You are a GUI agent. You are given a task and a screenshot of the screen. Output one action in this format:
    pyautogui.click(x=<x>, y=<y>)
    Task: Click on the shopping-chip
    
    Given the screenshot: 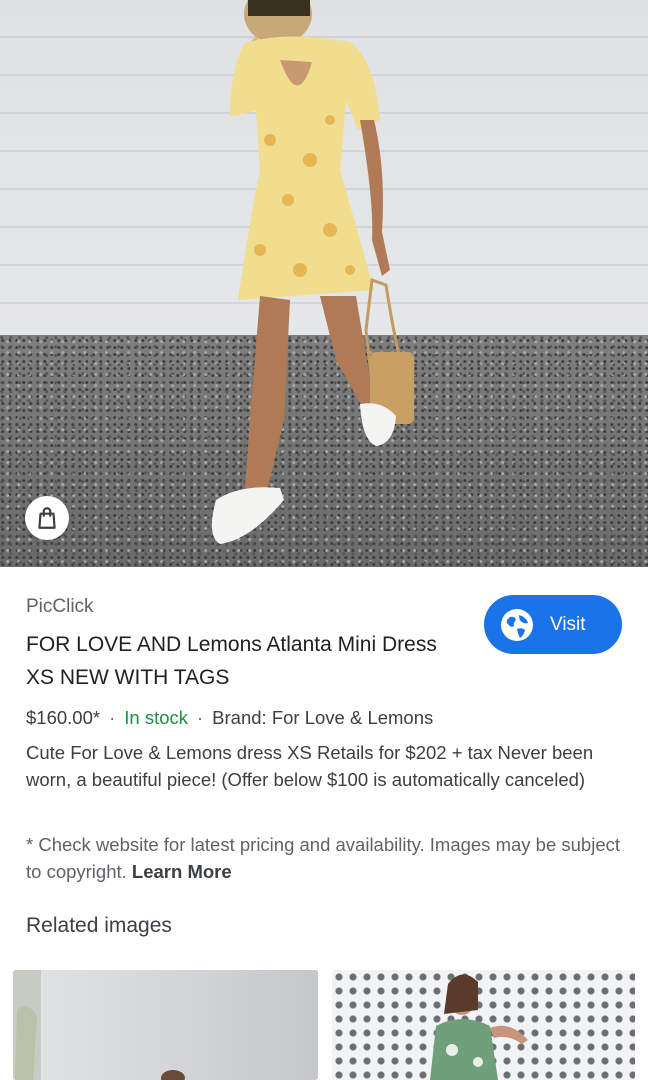 What is the action you would take?
    pyautogui.click(x=47, y=518)
    